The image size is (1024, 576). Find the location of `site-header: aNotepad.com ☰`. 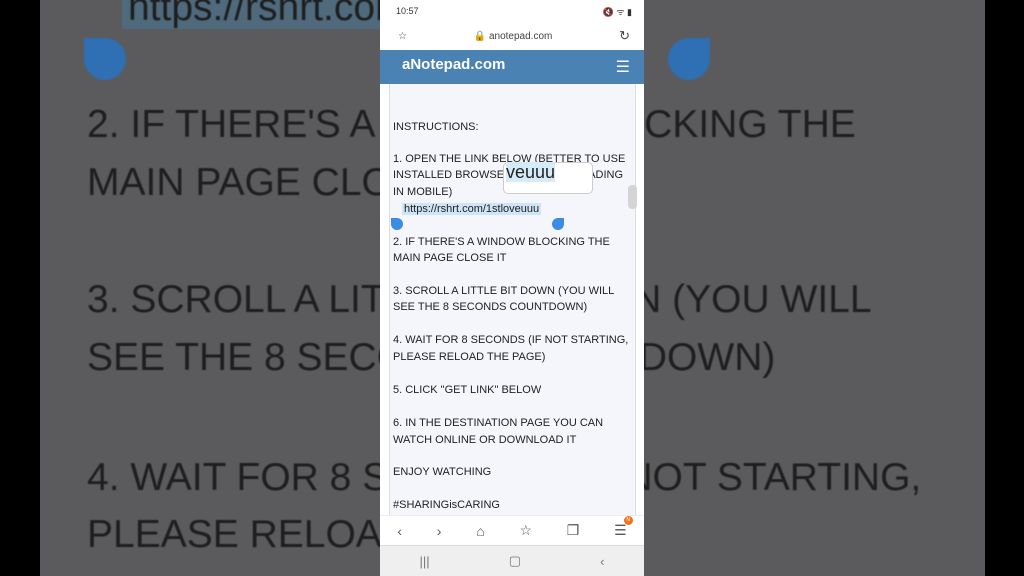

site-header: aNotepad.com ☰ is located at coordinates (512, 67).